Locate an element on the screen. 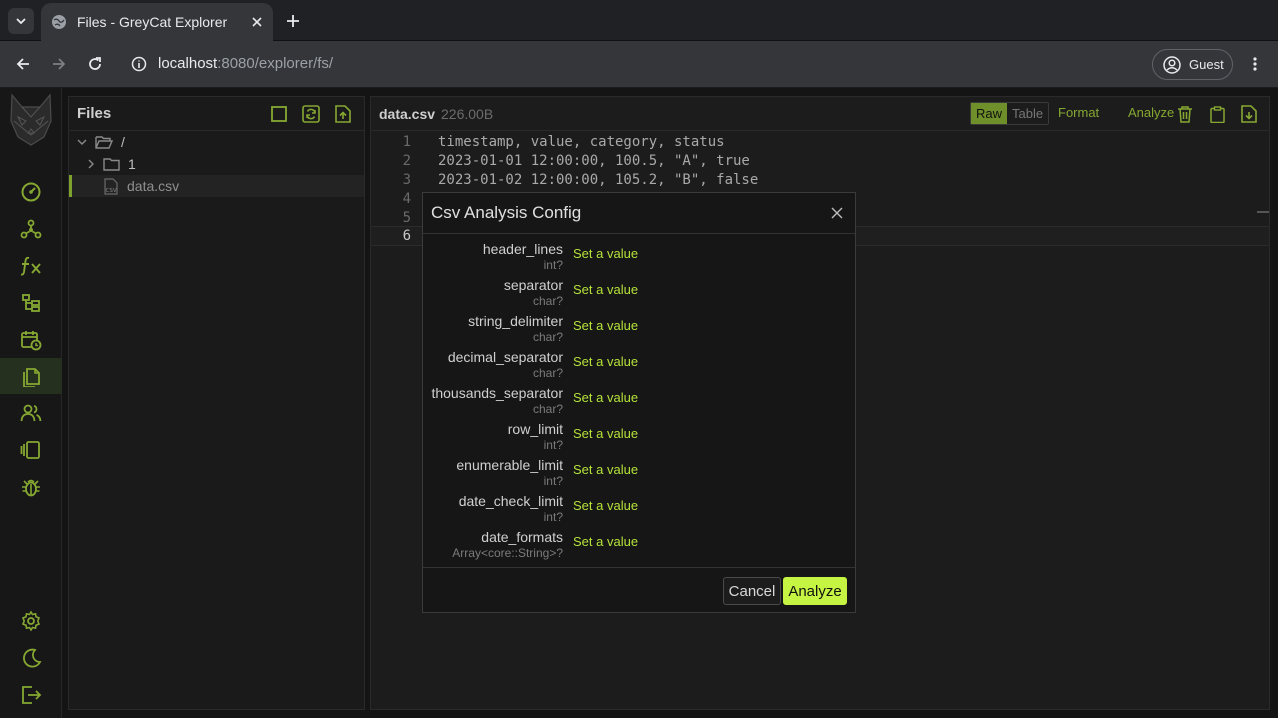 Image resolution: width=1278 pixels, height=718 pixels. forward-button is located at coordinates (59, 64).